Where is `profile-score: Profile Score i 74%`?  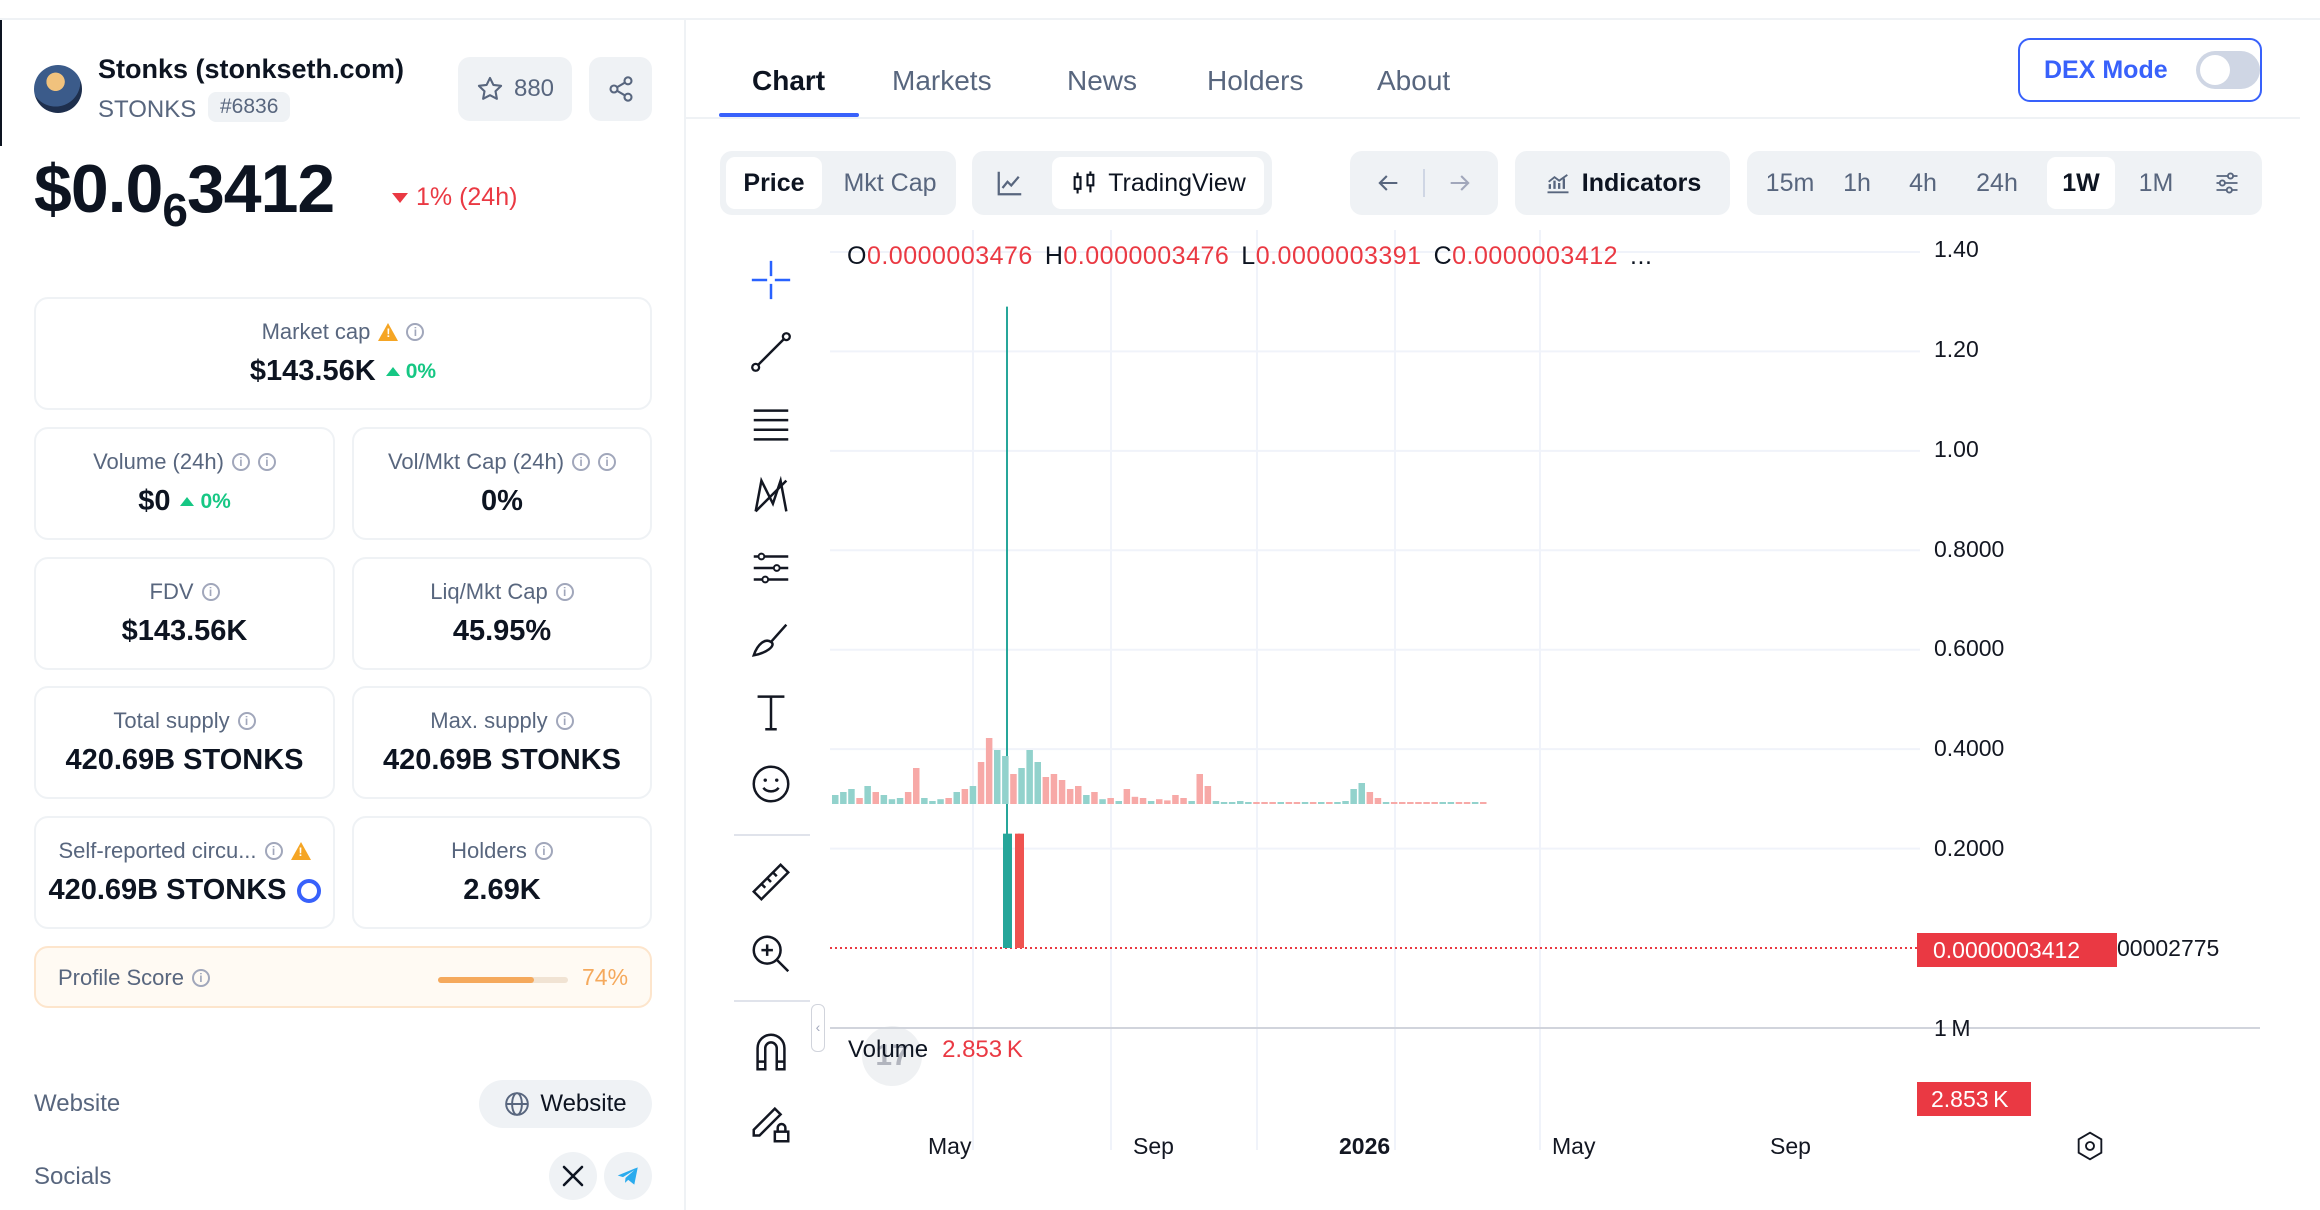 profile-score: Profile Score i 74% is located at coordinates (343, 977).